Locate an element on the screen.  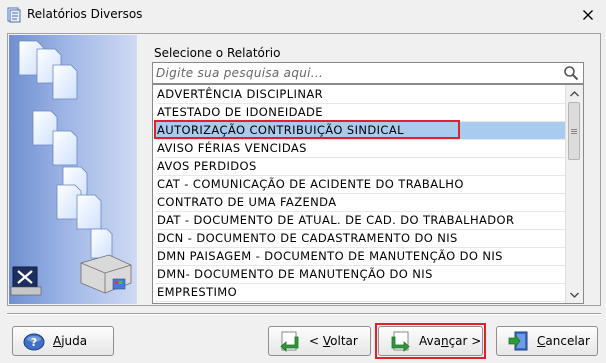
help-icon: ? is located at coordinates (34, 342).